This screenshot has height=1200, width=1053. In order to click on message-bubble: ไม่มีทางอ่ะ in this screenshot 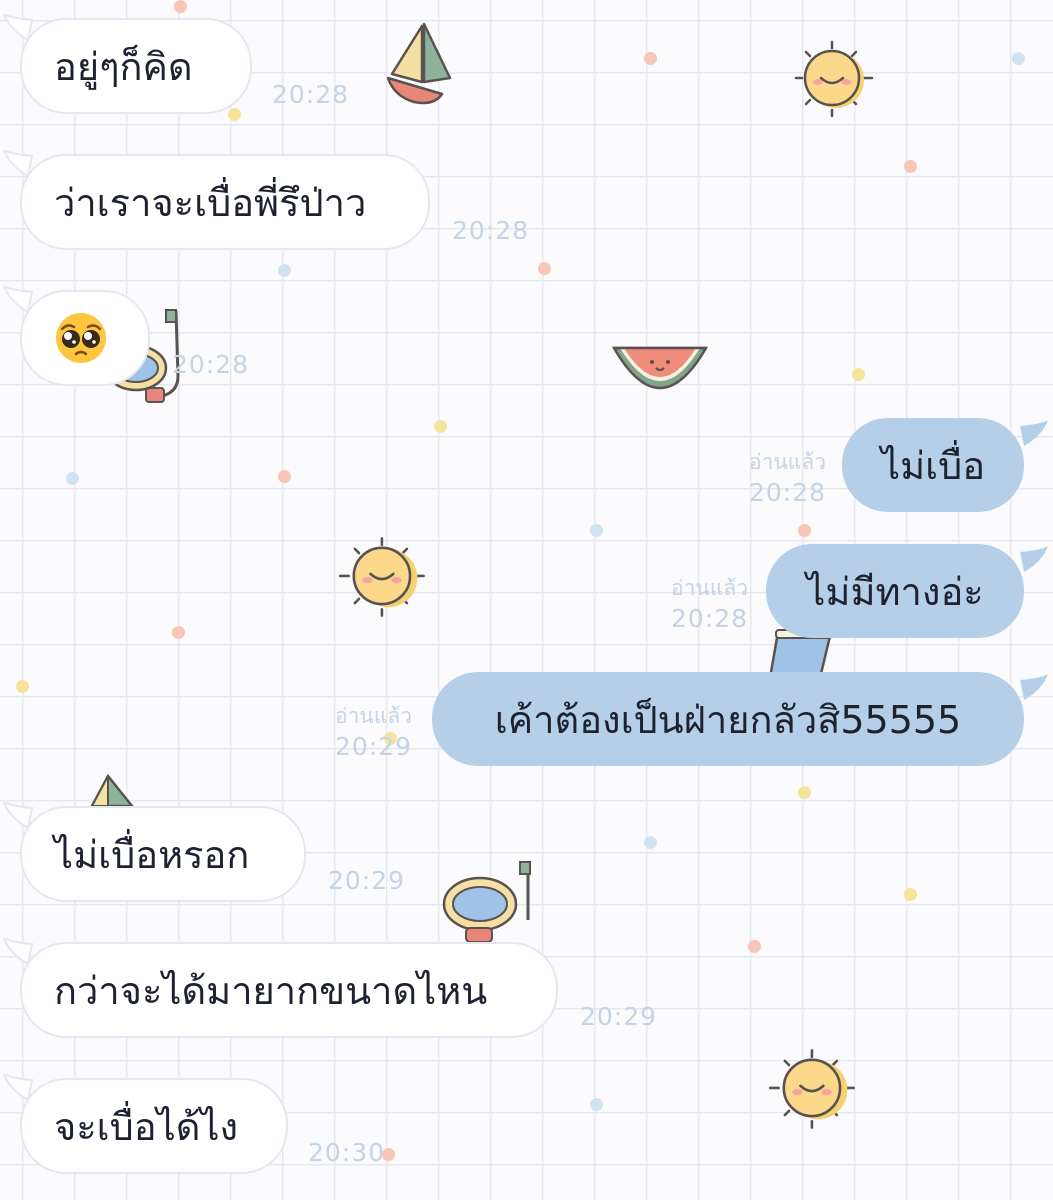, I will do `click(895, 591)`.